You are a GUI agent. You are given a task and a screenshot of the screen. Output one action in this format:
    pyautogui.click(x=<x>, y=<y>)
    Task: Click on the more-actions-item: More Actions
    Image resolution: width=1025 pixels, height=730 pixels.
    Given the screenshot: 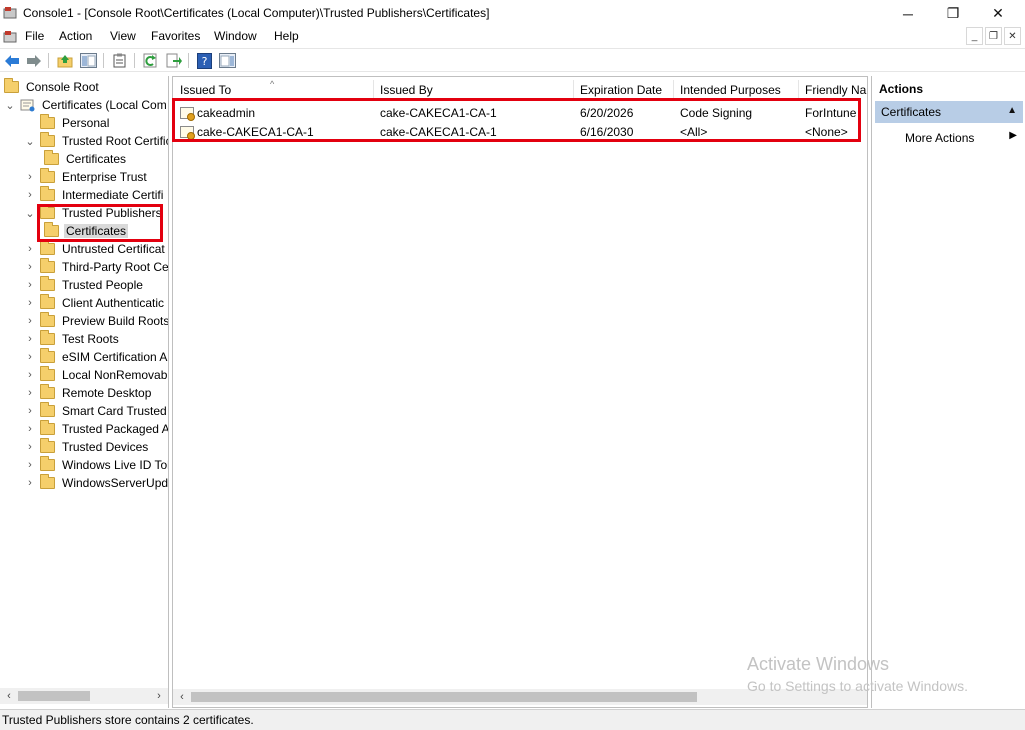 What is the action you would take?
    pyautogui.click(x=939, y=138)
    